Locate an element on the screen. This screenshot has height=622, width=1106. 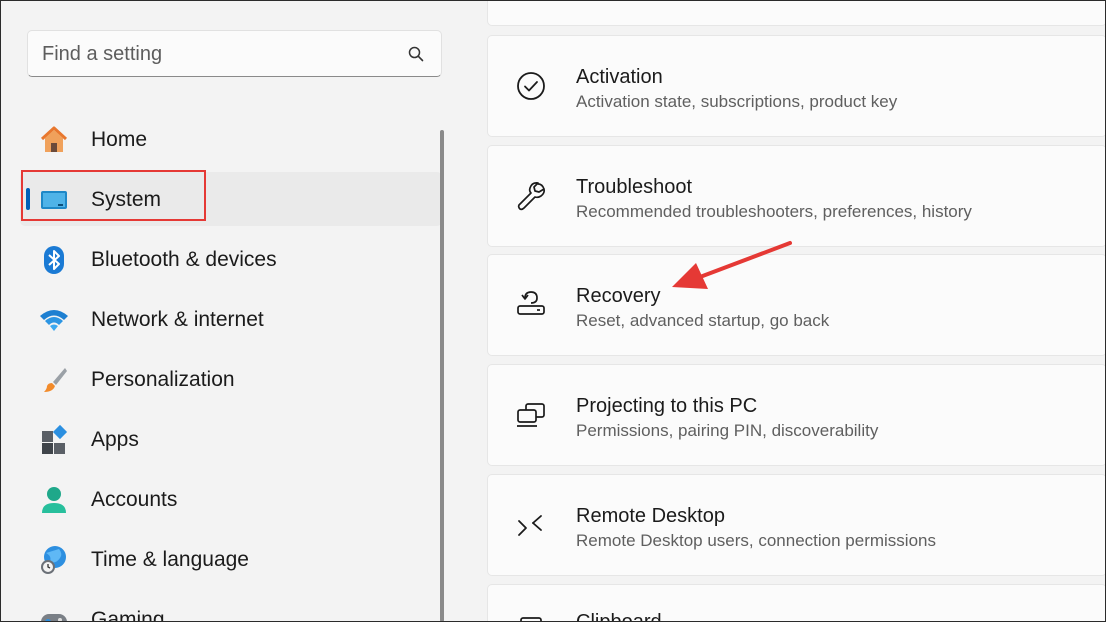
sidebar-item-bluetooth: Bluetooth & devices is located at coordinates (231, 259).